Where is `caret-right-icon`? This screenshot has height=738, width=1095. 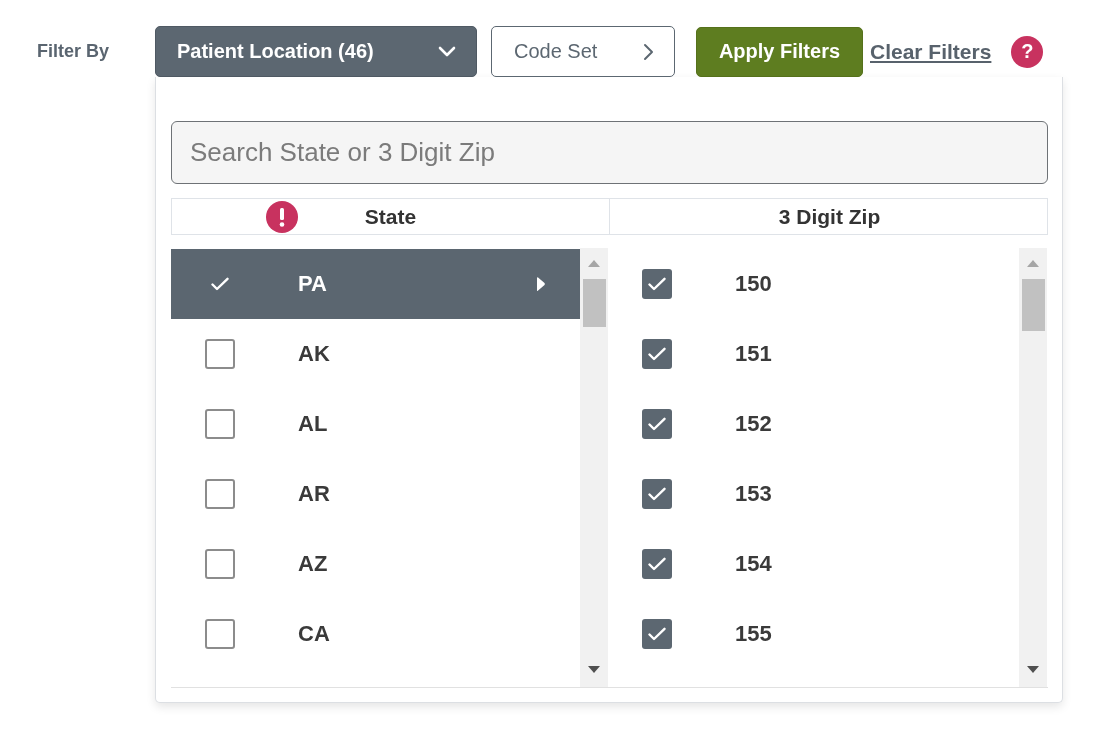 caret-right-icon is located at coordinates (541, 284).